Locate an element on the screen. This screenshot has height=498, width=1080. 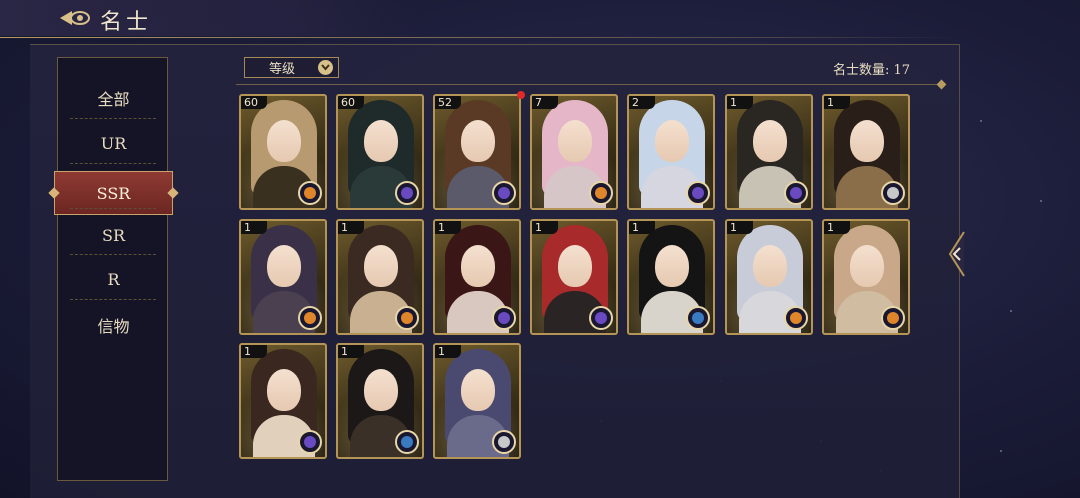
character-card: 52 is located at coordinates (477, 152).